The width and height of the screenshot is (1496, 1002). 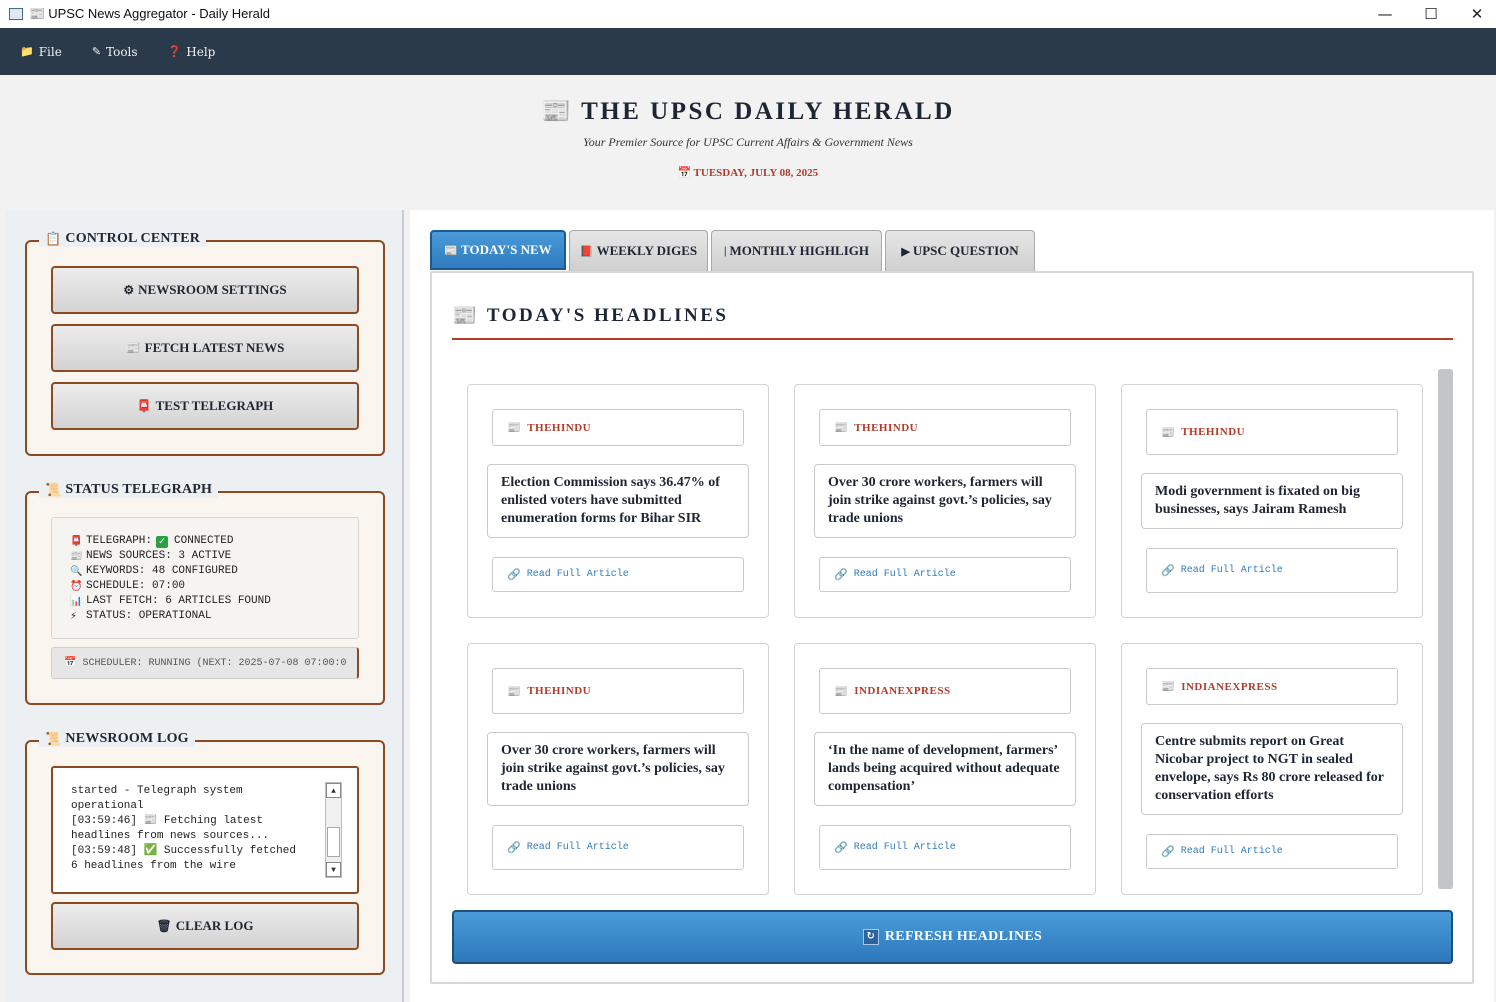 What do you see at coordinates (162, 541) in the screenshot?
I see `check-icon: ✓` at bounding box center [162, 541].